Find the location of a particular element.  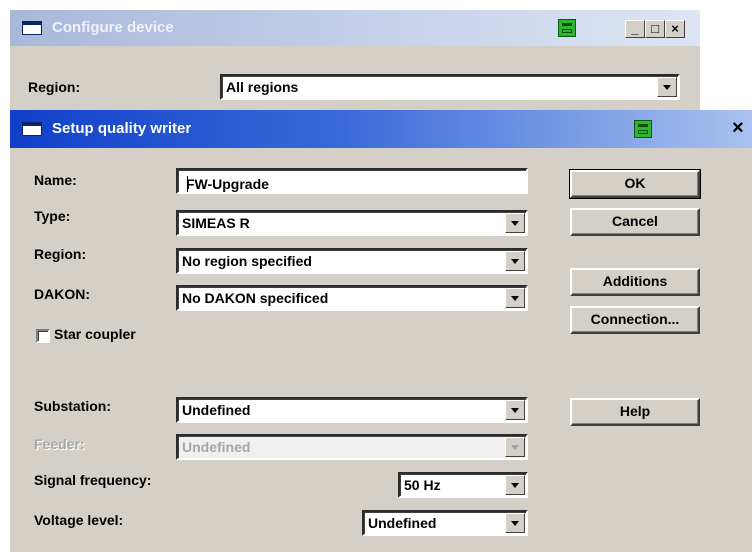

configure-region-select: All regions is located at coordinates (450, 87).